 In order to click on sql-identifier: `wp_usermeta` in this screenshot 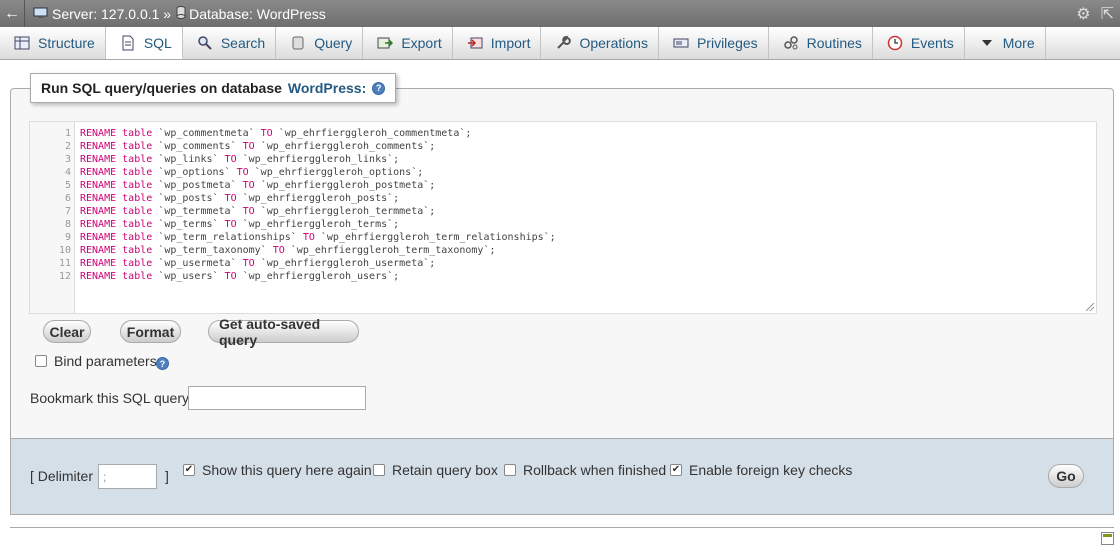, I will do `click(197, 263)`.